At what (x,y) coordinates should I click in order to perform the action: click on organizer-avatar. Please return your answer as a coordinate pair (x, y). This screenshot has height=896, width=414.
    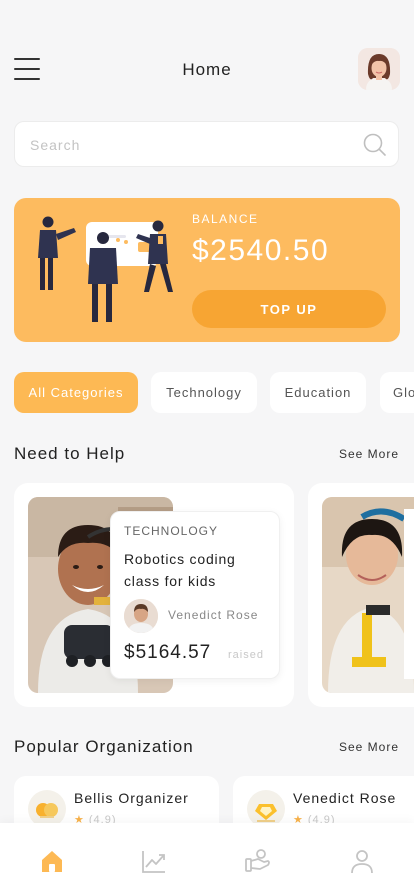
    Looking at the image, I should click on (141, 616).